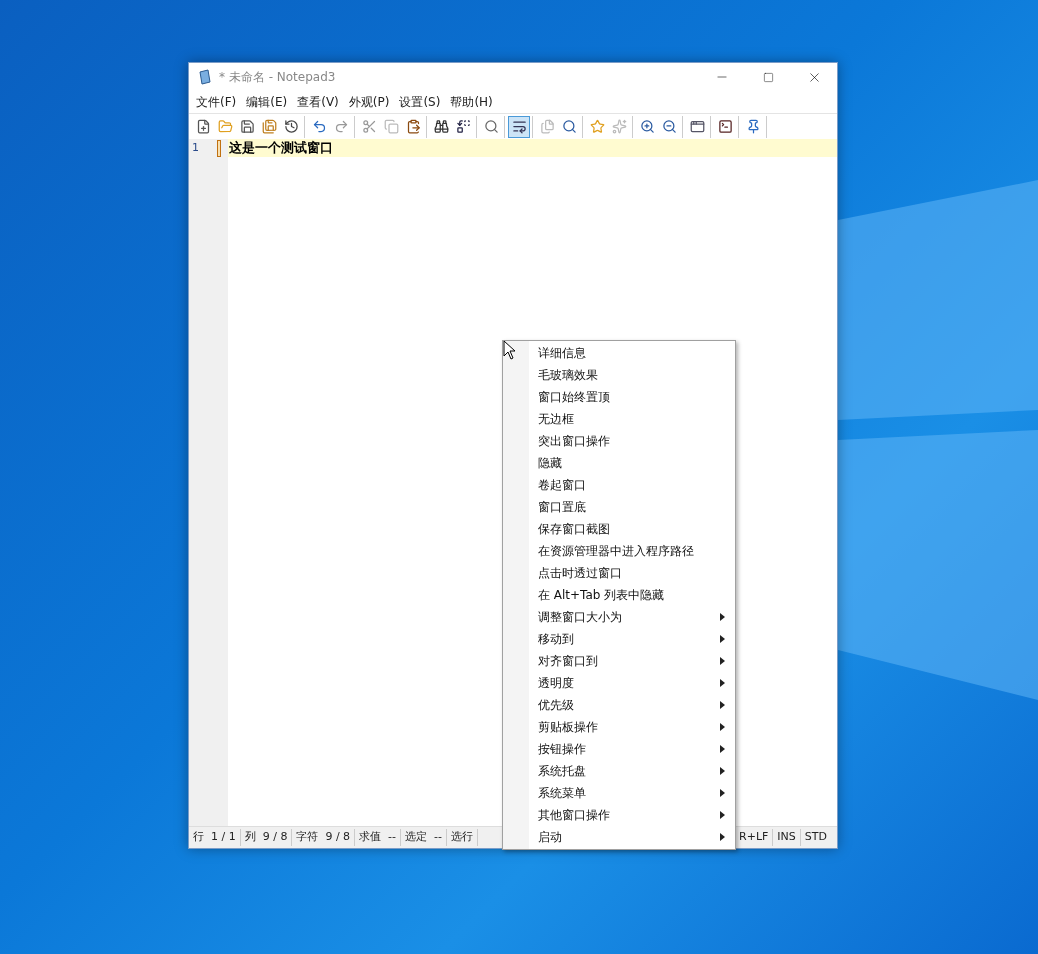 The image size is (1038, 954). What do you see at coordinates (369, 126) in the screenshot?
I see `cut-icon` at bounding box center [369, 126].